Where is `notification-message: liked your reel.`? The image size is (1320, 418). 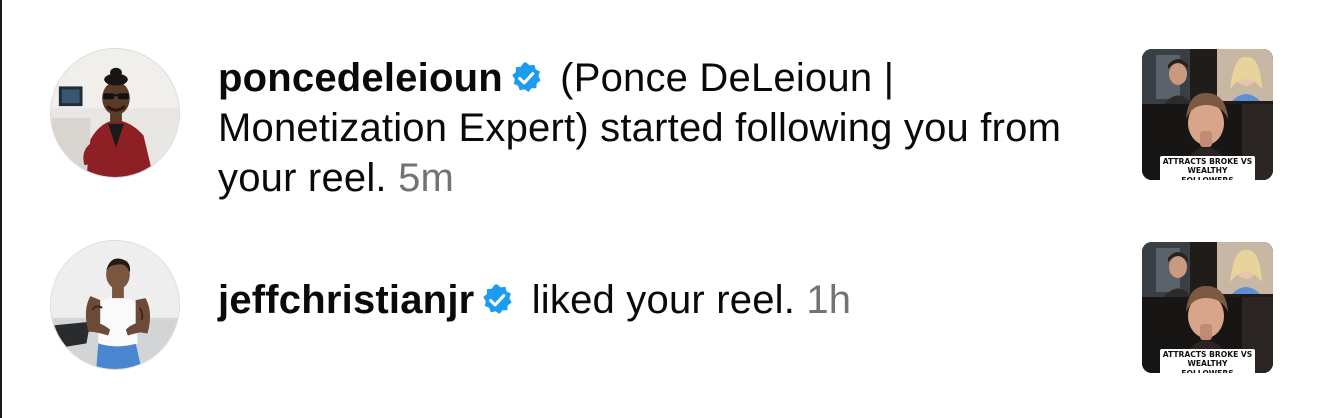 notification-message: liked your reel. is located at coordinates (663, 300).